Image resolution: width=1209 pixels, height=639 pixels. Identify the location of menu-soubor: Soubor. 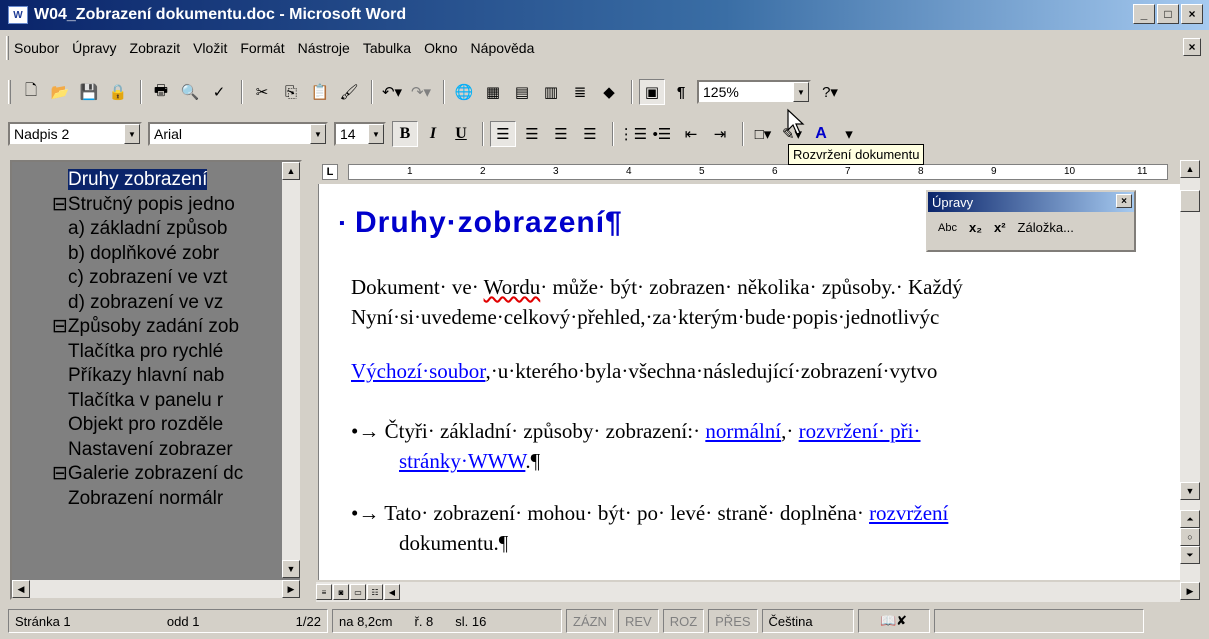
(36, 48).